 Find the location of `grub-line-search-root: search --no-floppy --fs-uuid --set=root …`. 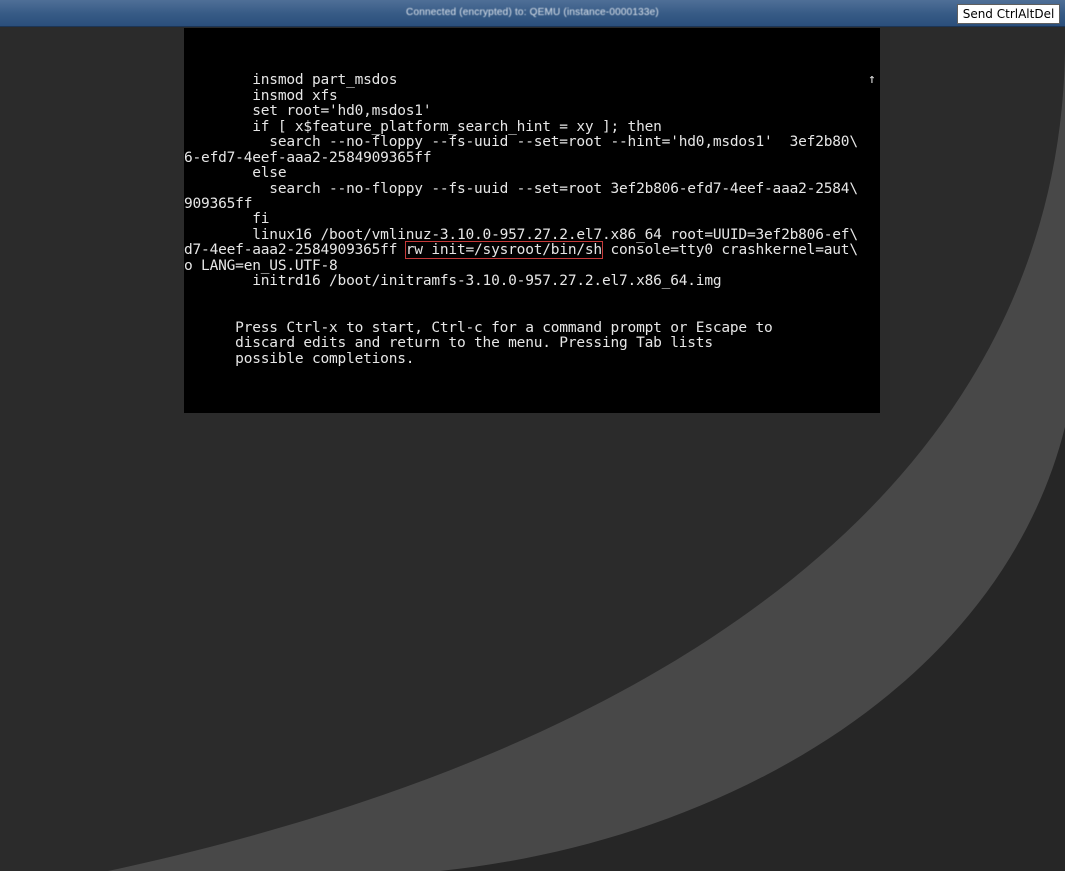

grub-line-search-root: search --no-floppy --fs-uuid --set=root … is located at coordinates (521, 189).